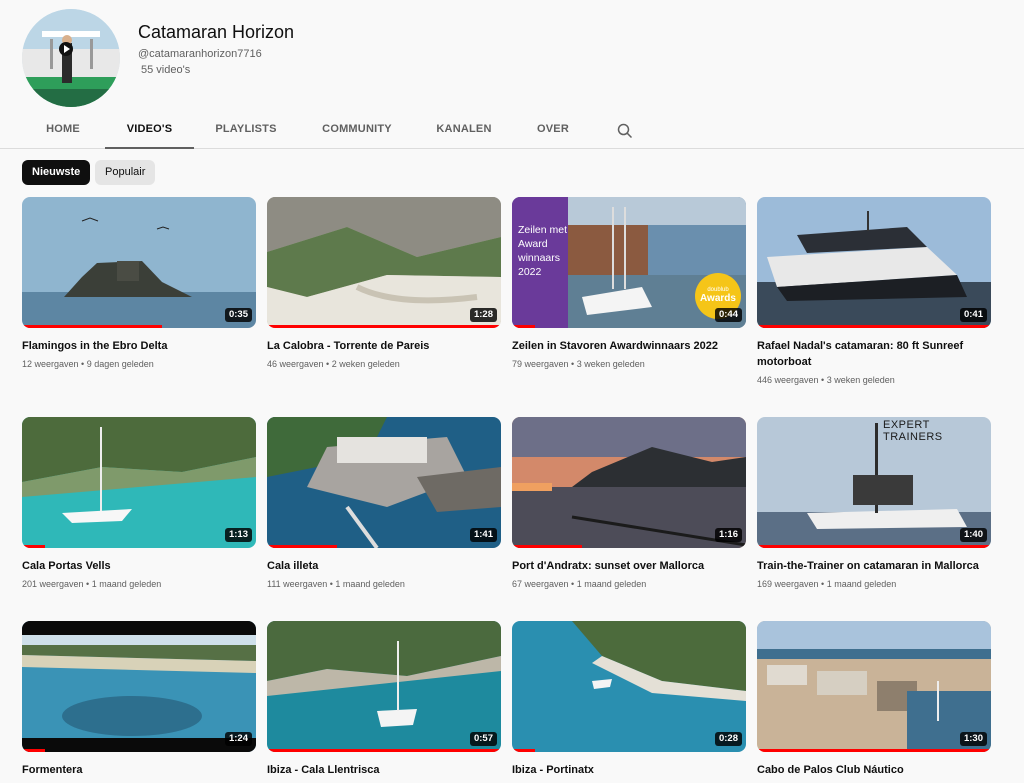 The width and height of the screenshot is (1024, 783). What do you see at coordinates (384, 770) in the screenshot?
I see `video-title: Ibiza - Cala Llentrisca` at bounding box center [384, 770].